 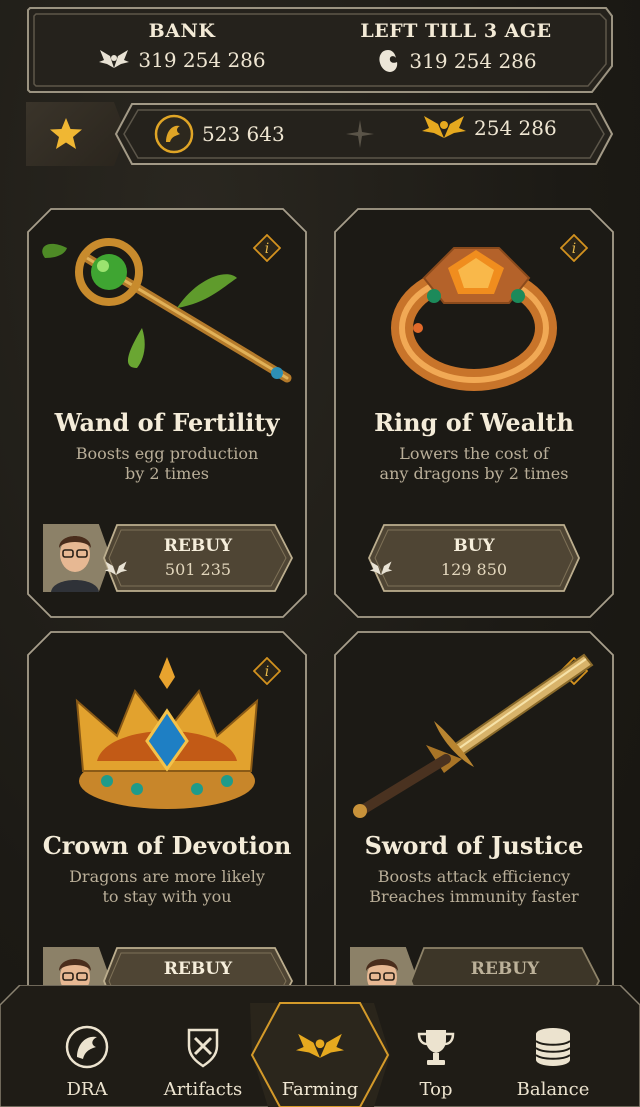 What do you see at coordinates (167, 453) in the screenshot?
I see `card-description-line: Boosts egg production` at bounding box center [167, 453].